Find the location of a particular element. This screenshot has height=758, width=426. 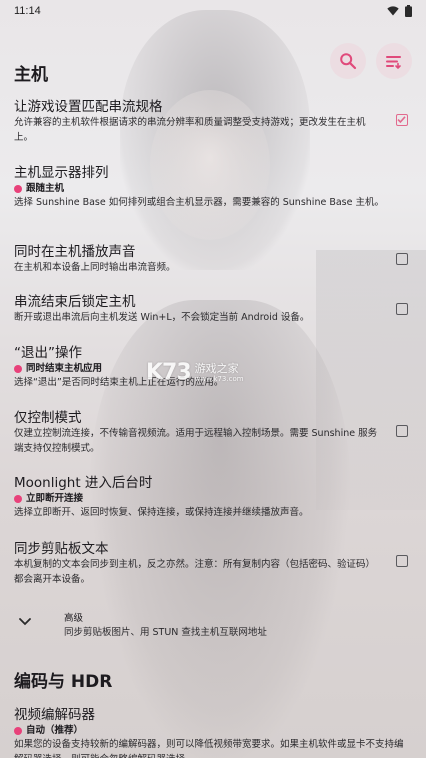

watermark-text: 游戏之家 www.k73.com is located at coordinates (219, 372).